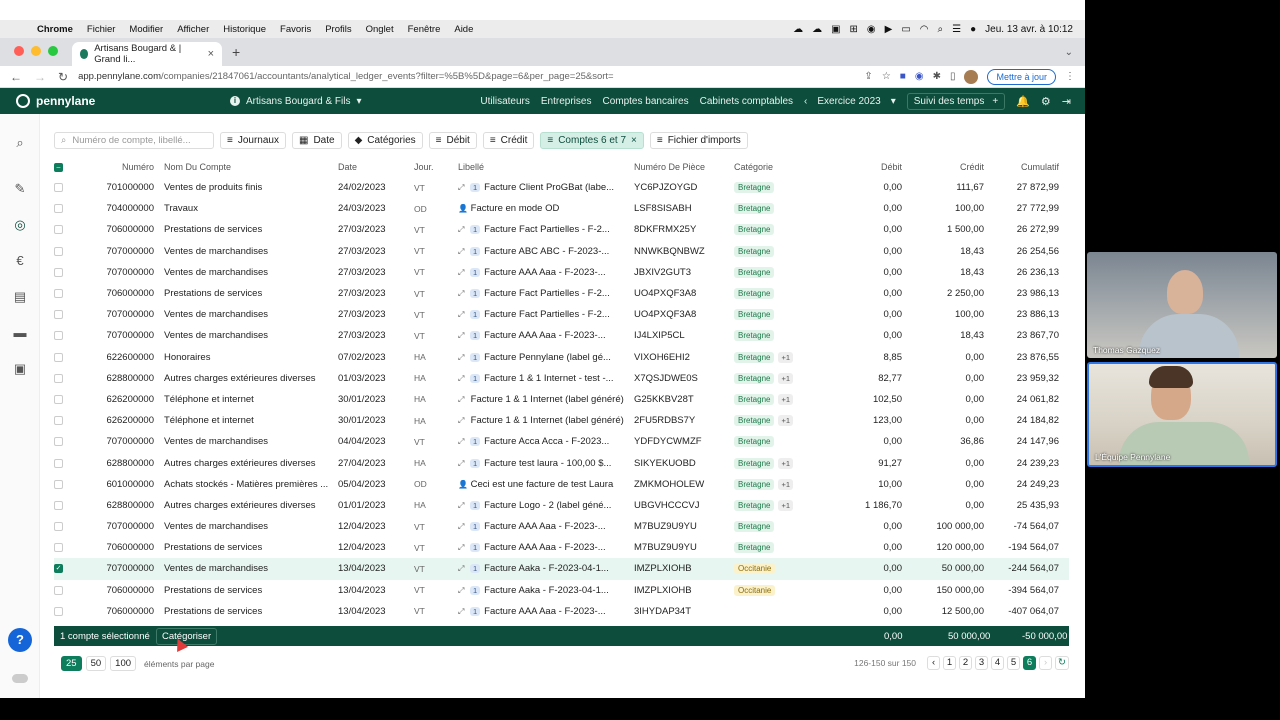 This screenshot has width=1280, height=720. I want to click on prev-page-icon: ‹, so click(934, 663).